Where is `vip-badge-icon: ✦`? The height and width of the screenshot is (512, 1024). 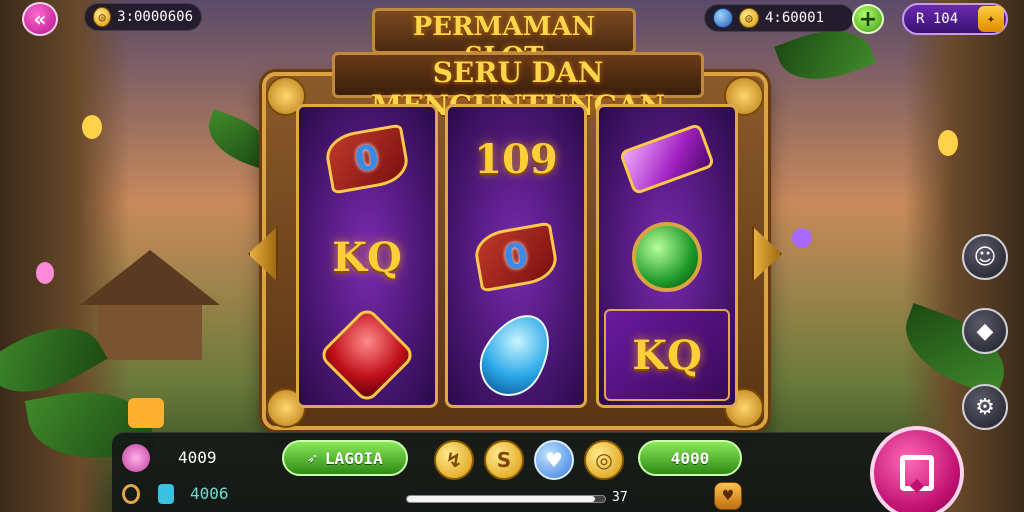 vip-badge-icon: ✦ is located at coordinates (991, 19).